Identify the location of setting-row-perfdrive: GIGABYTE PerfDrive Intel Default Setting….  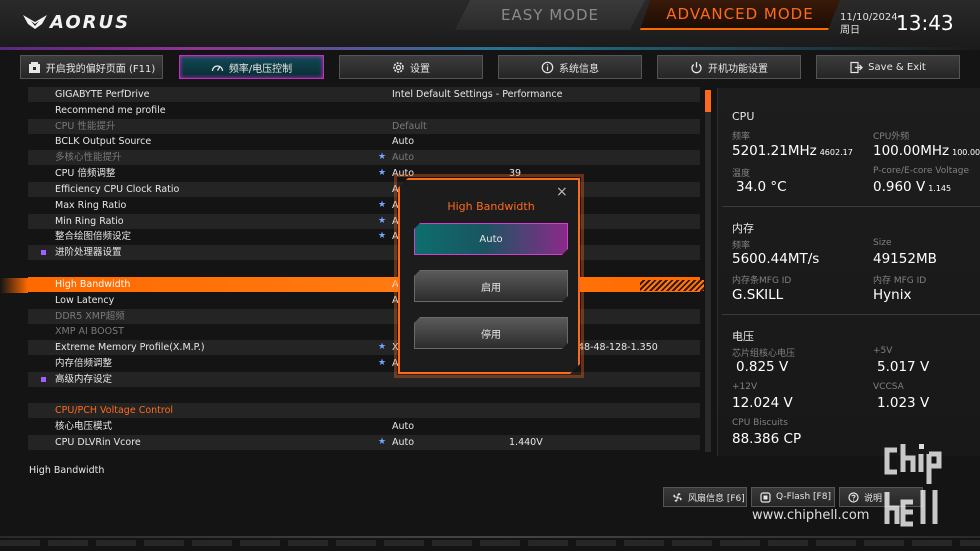
(364, 94).